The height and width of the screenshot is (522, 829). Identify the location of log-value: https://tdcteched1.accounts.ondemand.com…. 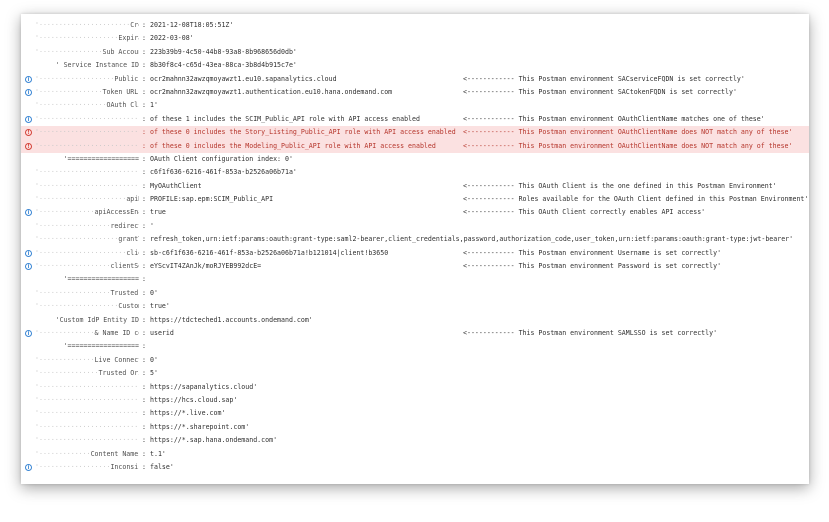
(231, 319).